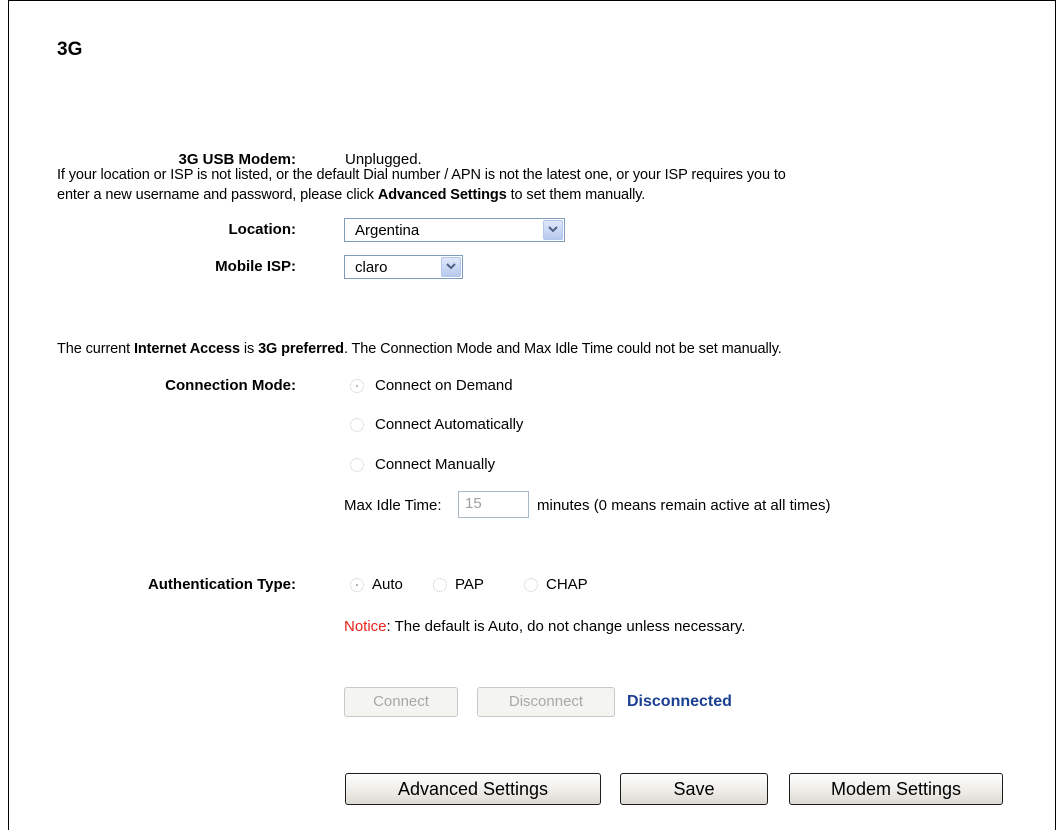 This screenshot has height=830, width=1056. I want to click on connect-manually-radio, so click(357, 465).